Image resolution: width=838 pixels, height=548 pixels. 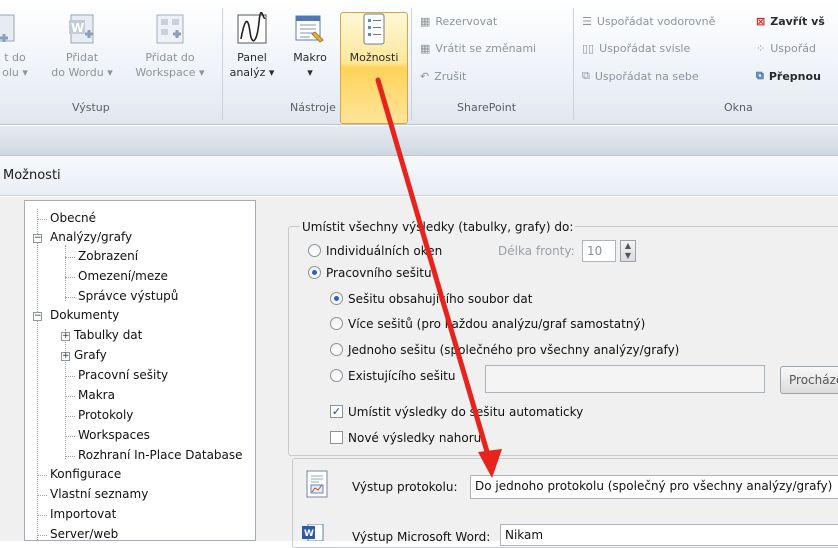 What do you see at coordinates (105, 415) in the screenshot?
I see `tree-item-protokoly: Protokoly` at bounding box center [105, 415].